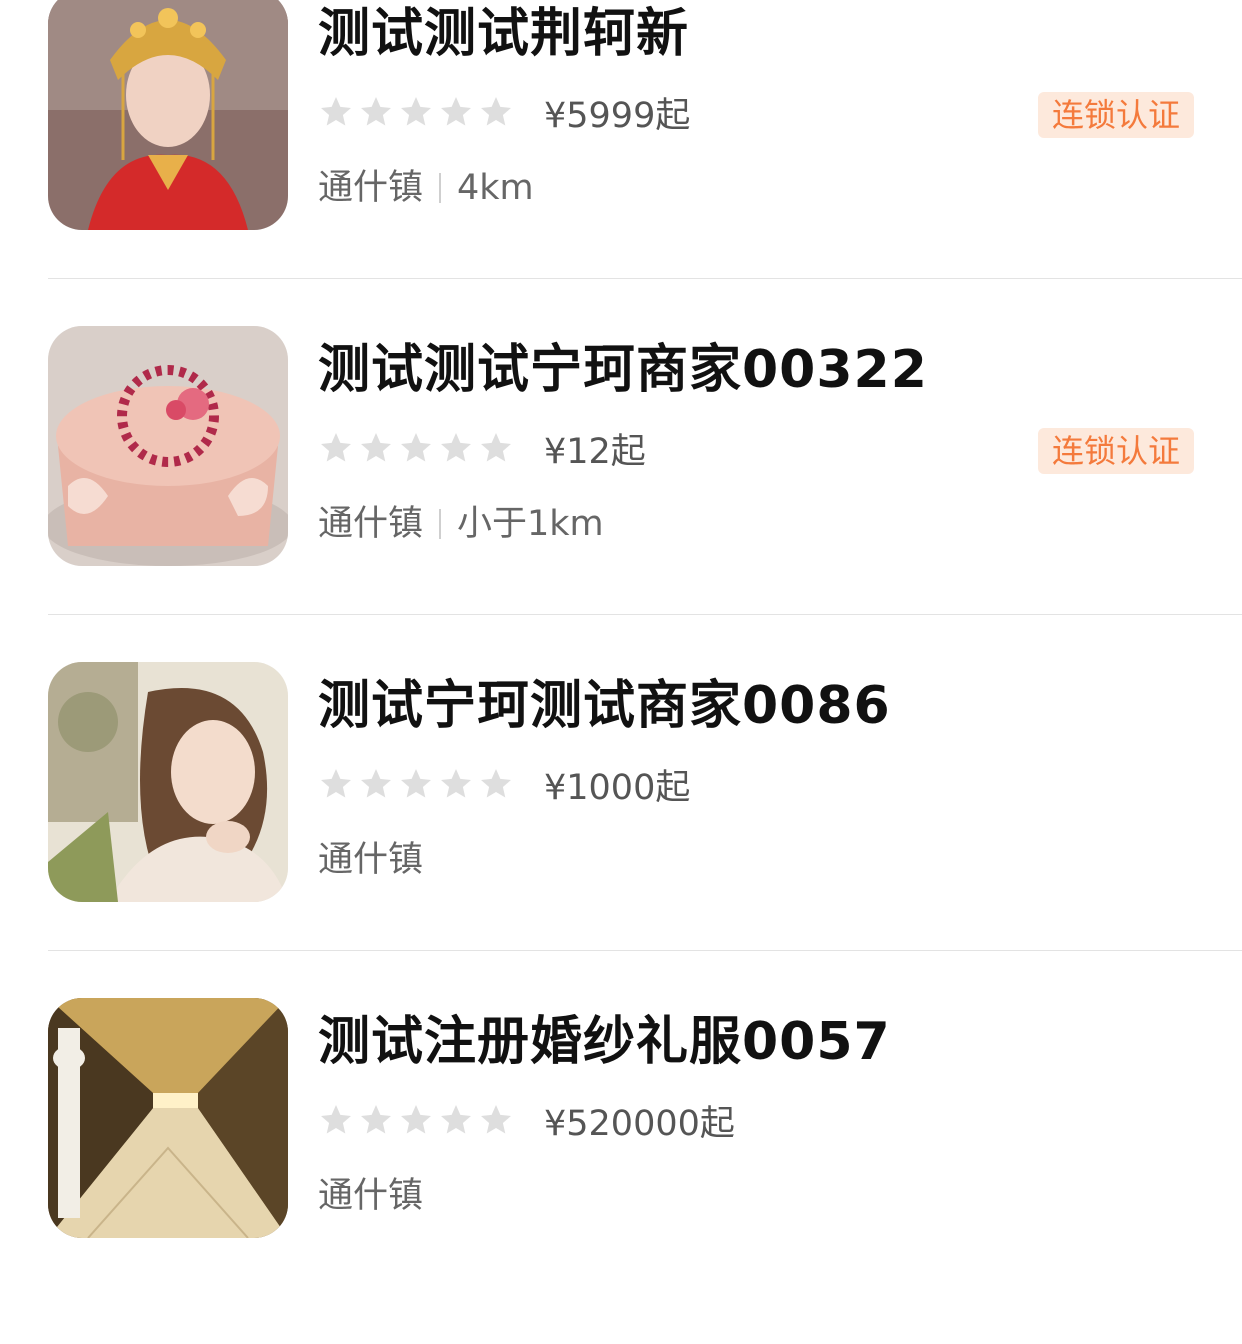 This screenshot has width=1242, height=1344. I want to click on merchant-title: 测试测试荆轲新, so click(503, 34).